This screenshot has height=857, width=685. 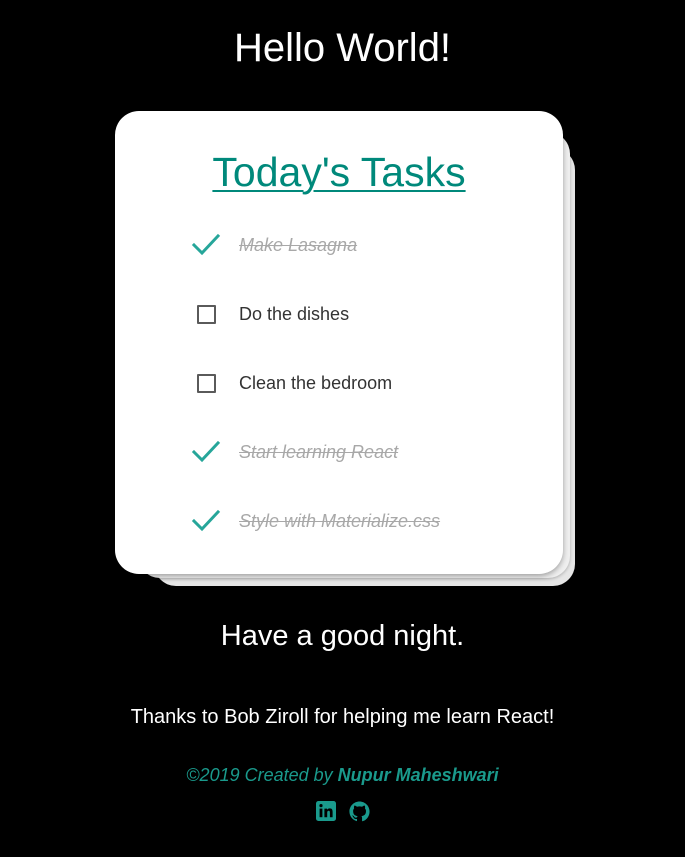 I want to click on github-icon, so click(x=360, y=811).